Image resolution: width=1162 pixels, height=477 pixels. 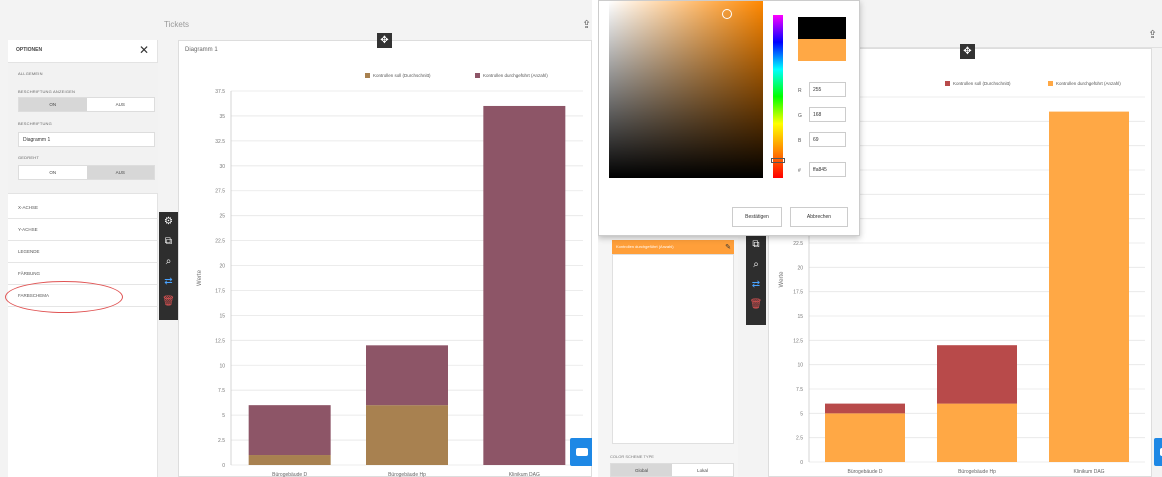 I want to click on scheme-lokal: Lokal, so click(x=702, y=470).